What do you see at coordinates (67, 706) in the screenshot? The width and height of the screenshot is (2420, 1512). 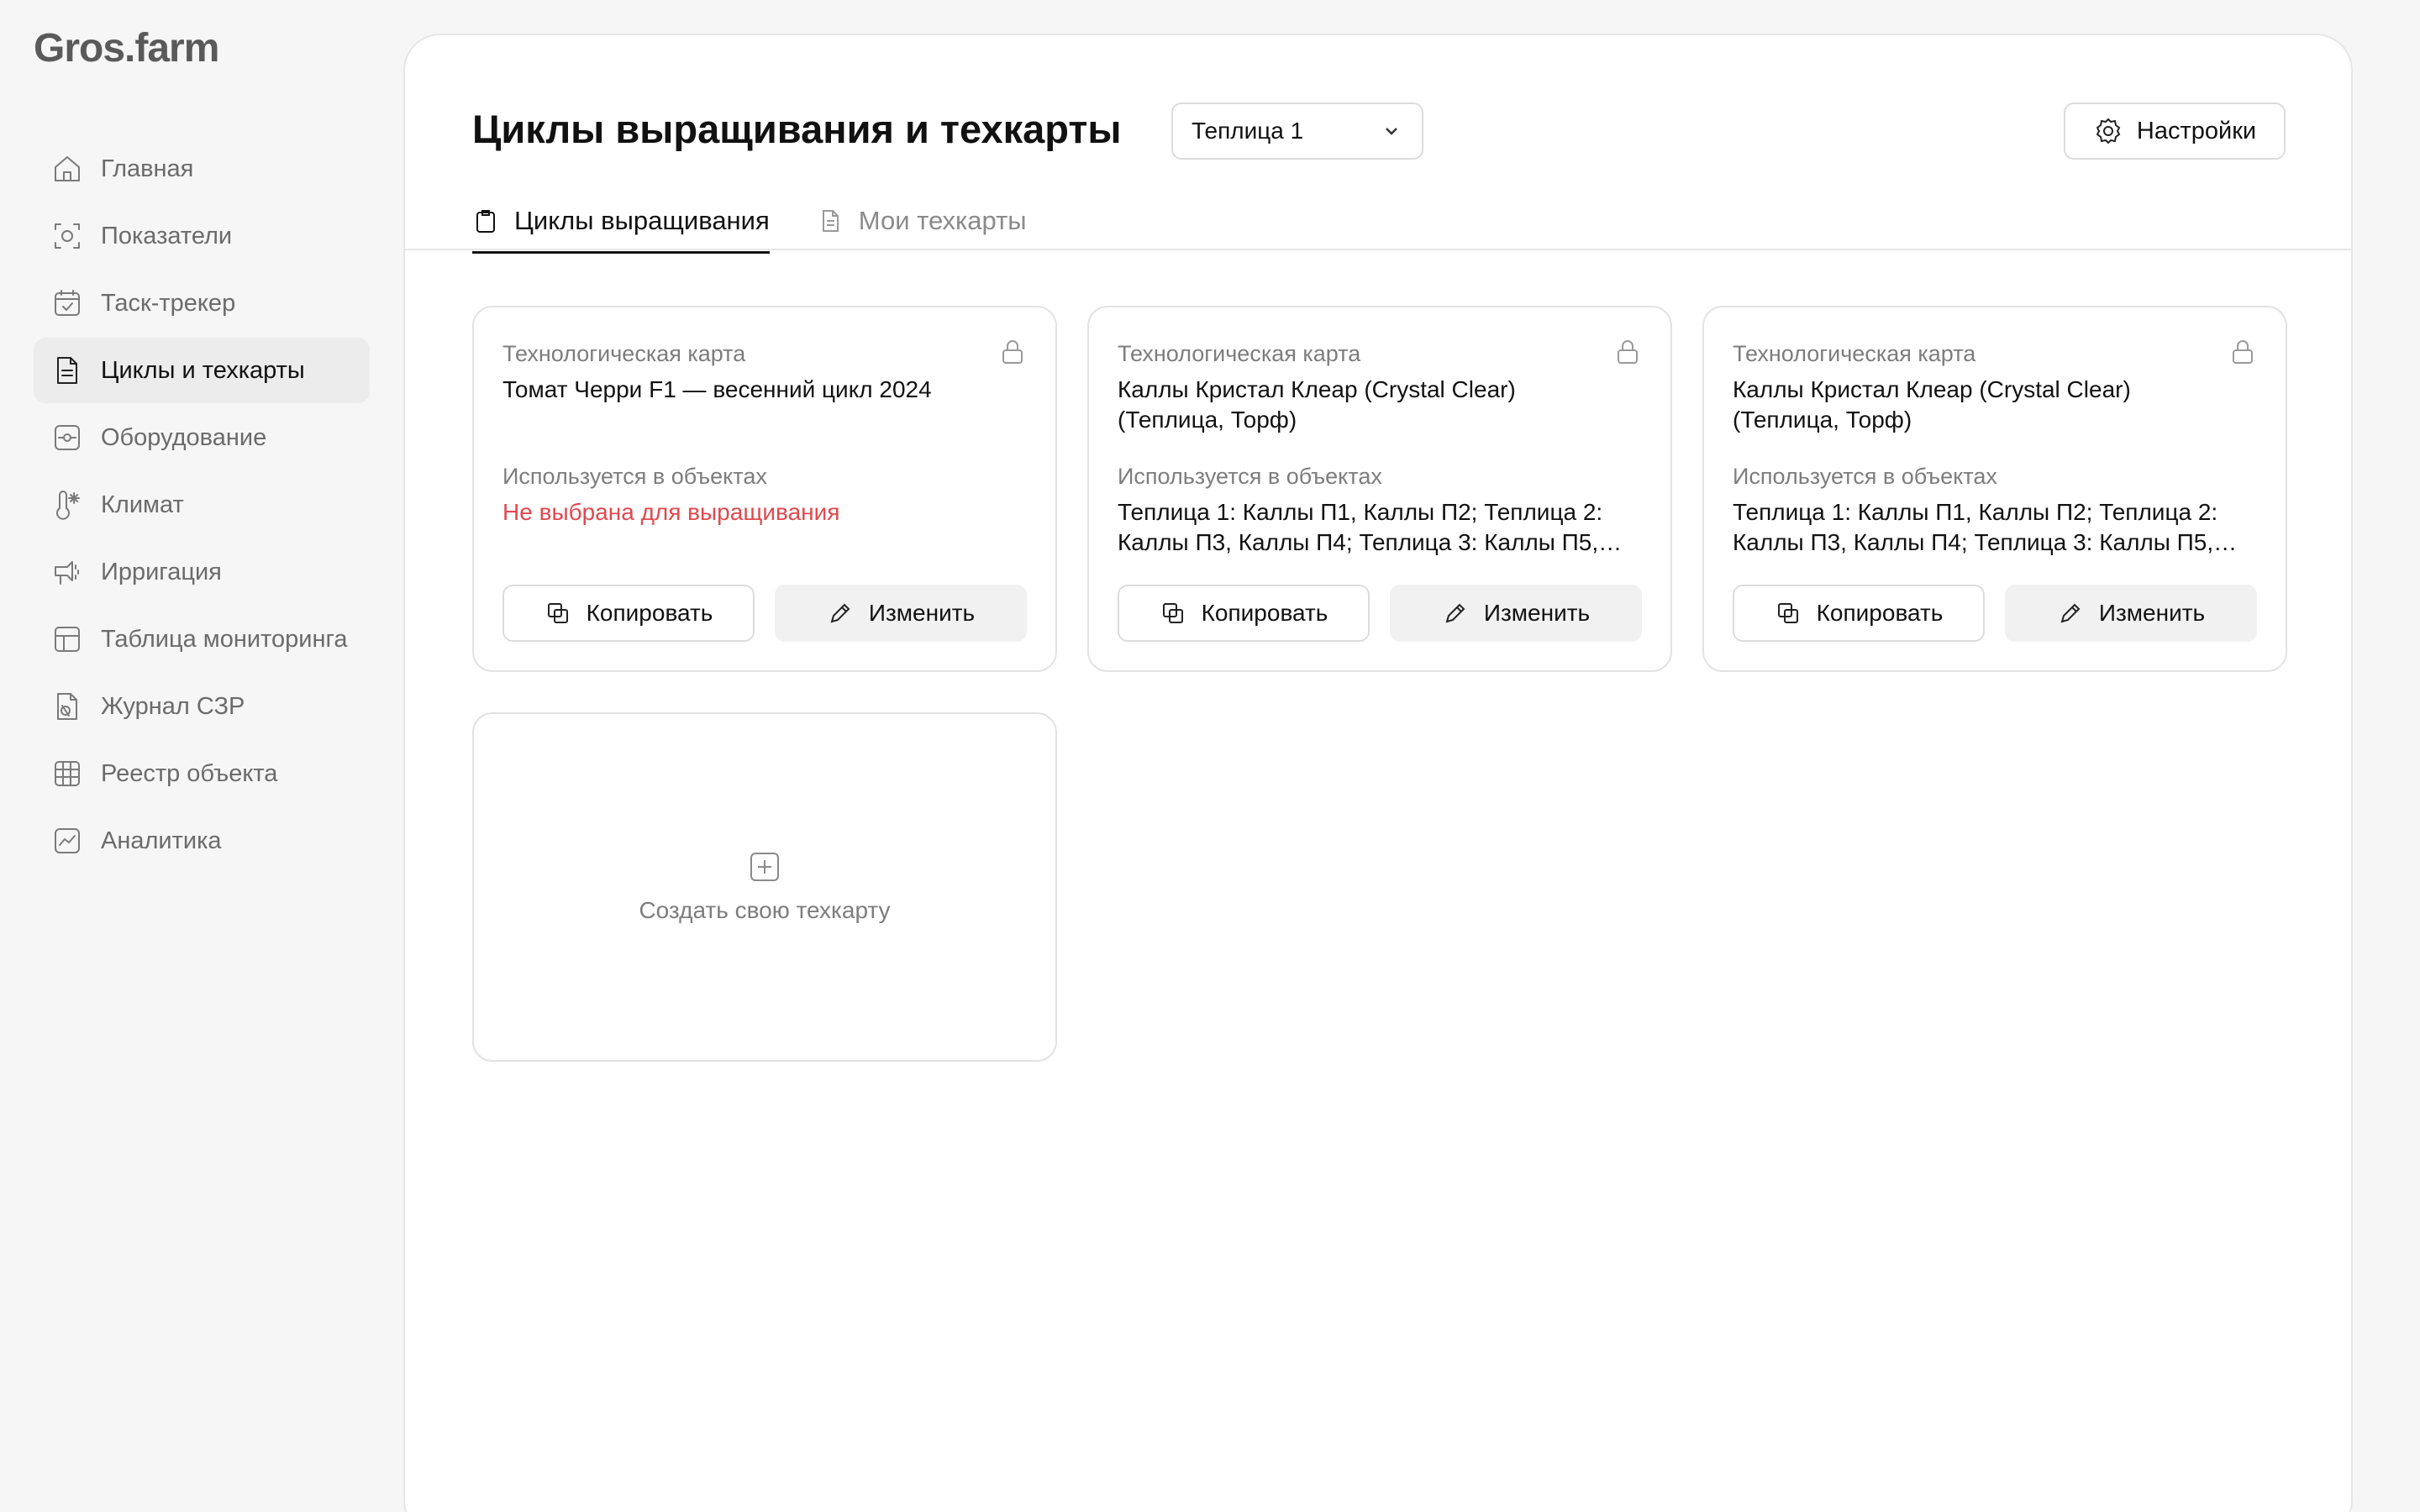 I see `journal-icon` at bounding box center [67, 706].